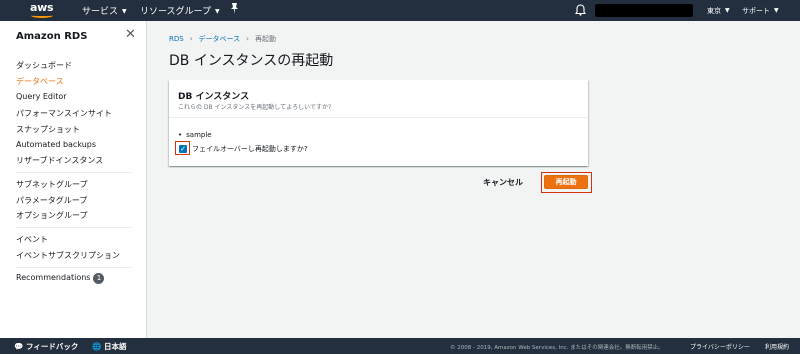 The width and height of the screenshot is (800, 354). What do you see at coordinates (644, 10) in the screenshot?
I see `account-menu` at bounding box center [644, 10].